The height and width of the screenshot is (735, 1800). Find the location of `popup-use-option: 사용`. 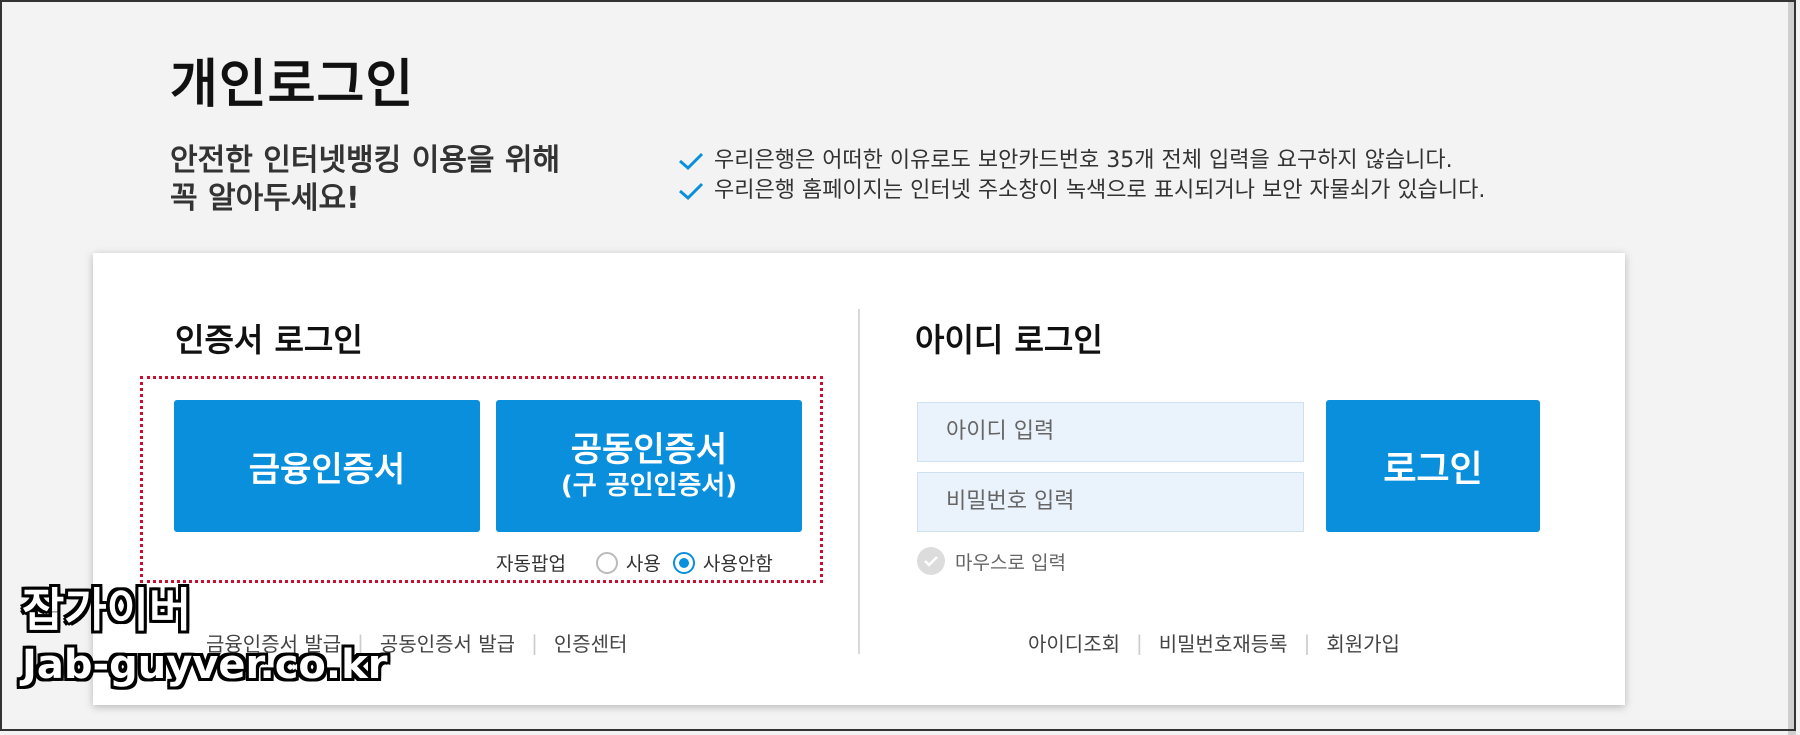

popup-use-option: 사용 is located at coordinates (628, 562).